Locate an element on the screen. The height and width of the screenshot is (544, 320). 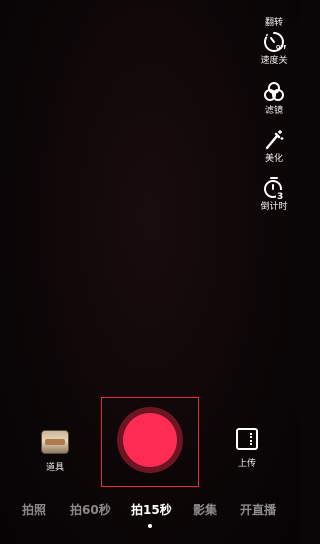
timer-badge: 3 is located at coordinates (280, 196).